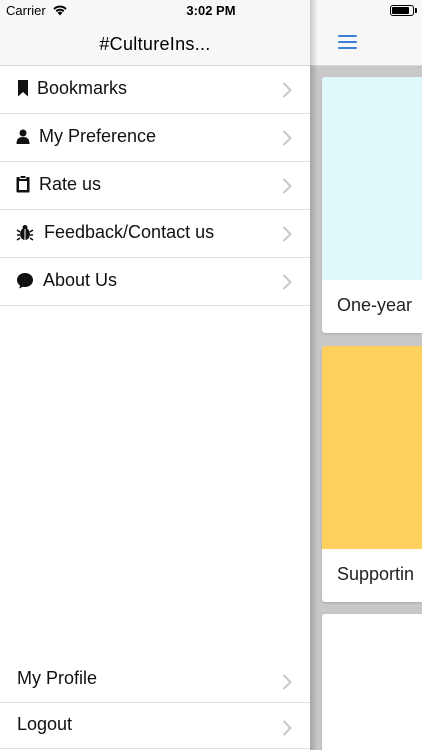  Describe the element at coordinates (98, 136) in the screenshot. I see `menu-item-label: My Preference` at that location.